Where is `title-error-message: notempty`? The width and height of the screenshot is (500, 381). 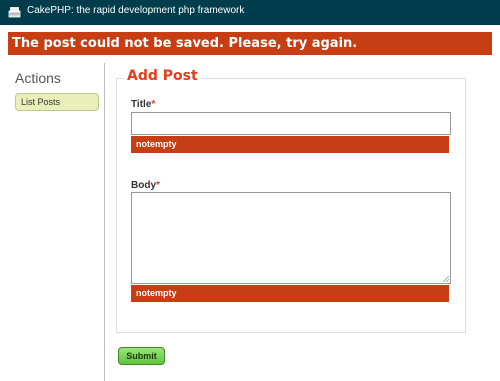 title-error-message: notempty is located at coordinates (290, 144).